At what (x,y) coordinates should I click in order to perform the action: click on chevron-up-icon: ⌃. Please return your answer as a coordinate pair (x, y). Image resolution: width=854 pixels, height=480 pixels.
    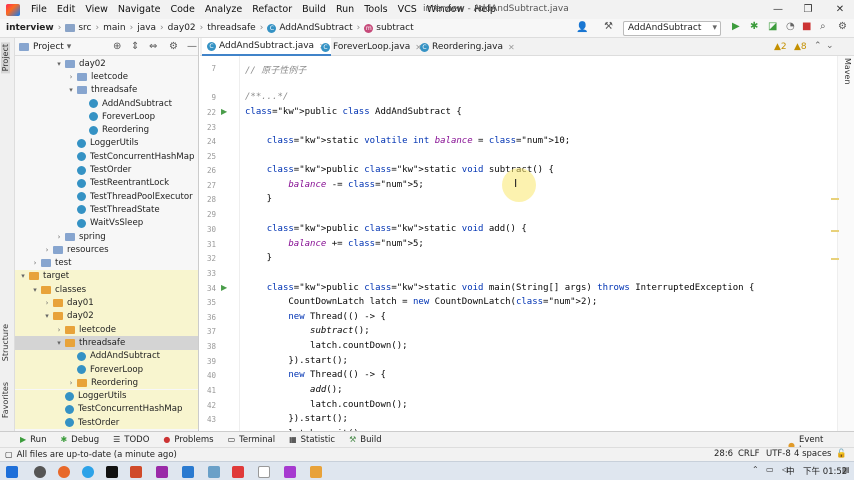
    Looking at the image, I should click on (818, 46).